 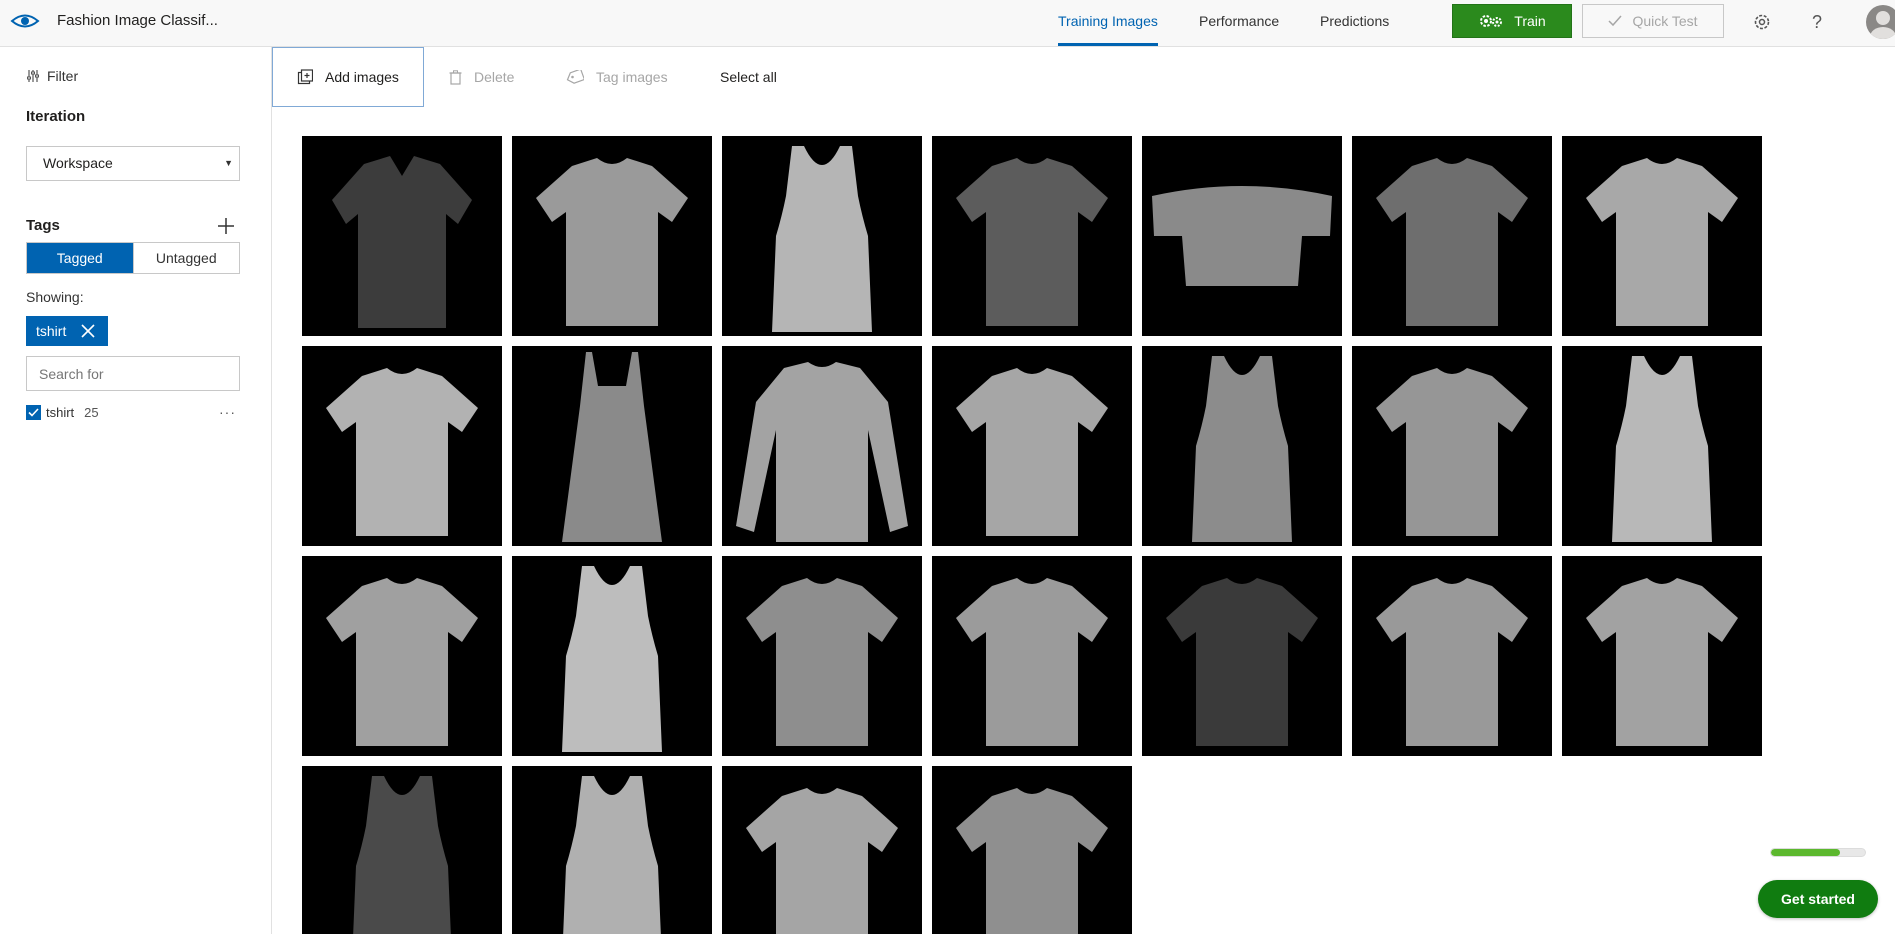 What do you see at coordinates (60, 412) in the screenshot?
I see `tag-name: tshirt` at bounding box center [60, 412].